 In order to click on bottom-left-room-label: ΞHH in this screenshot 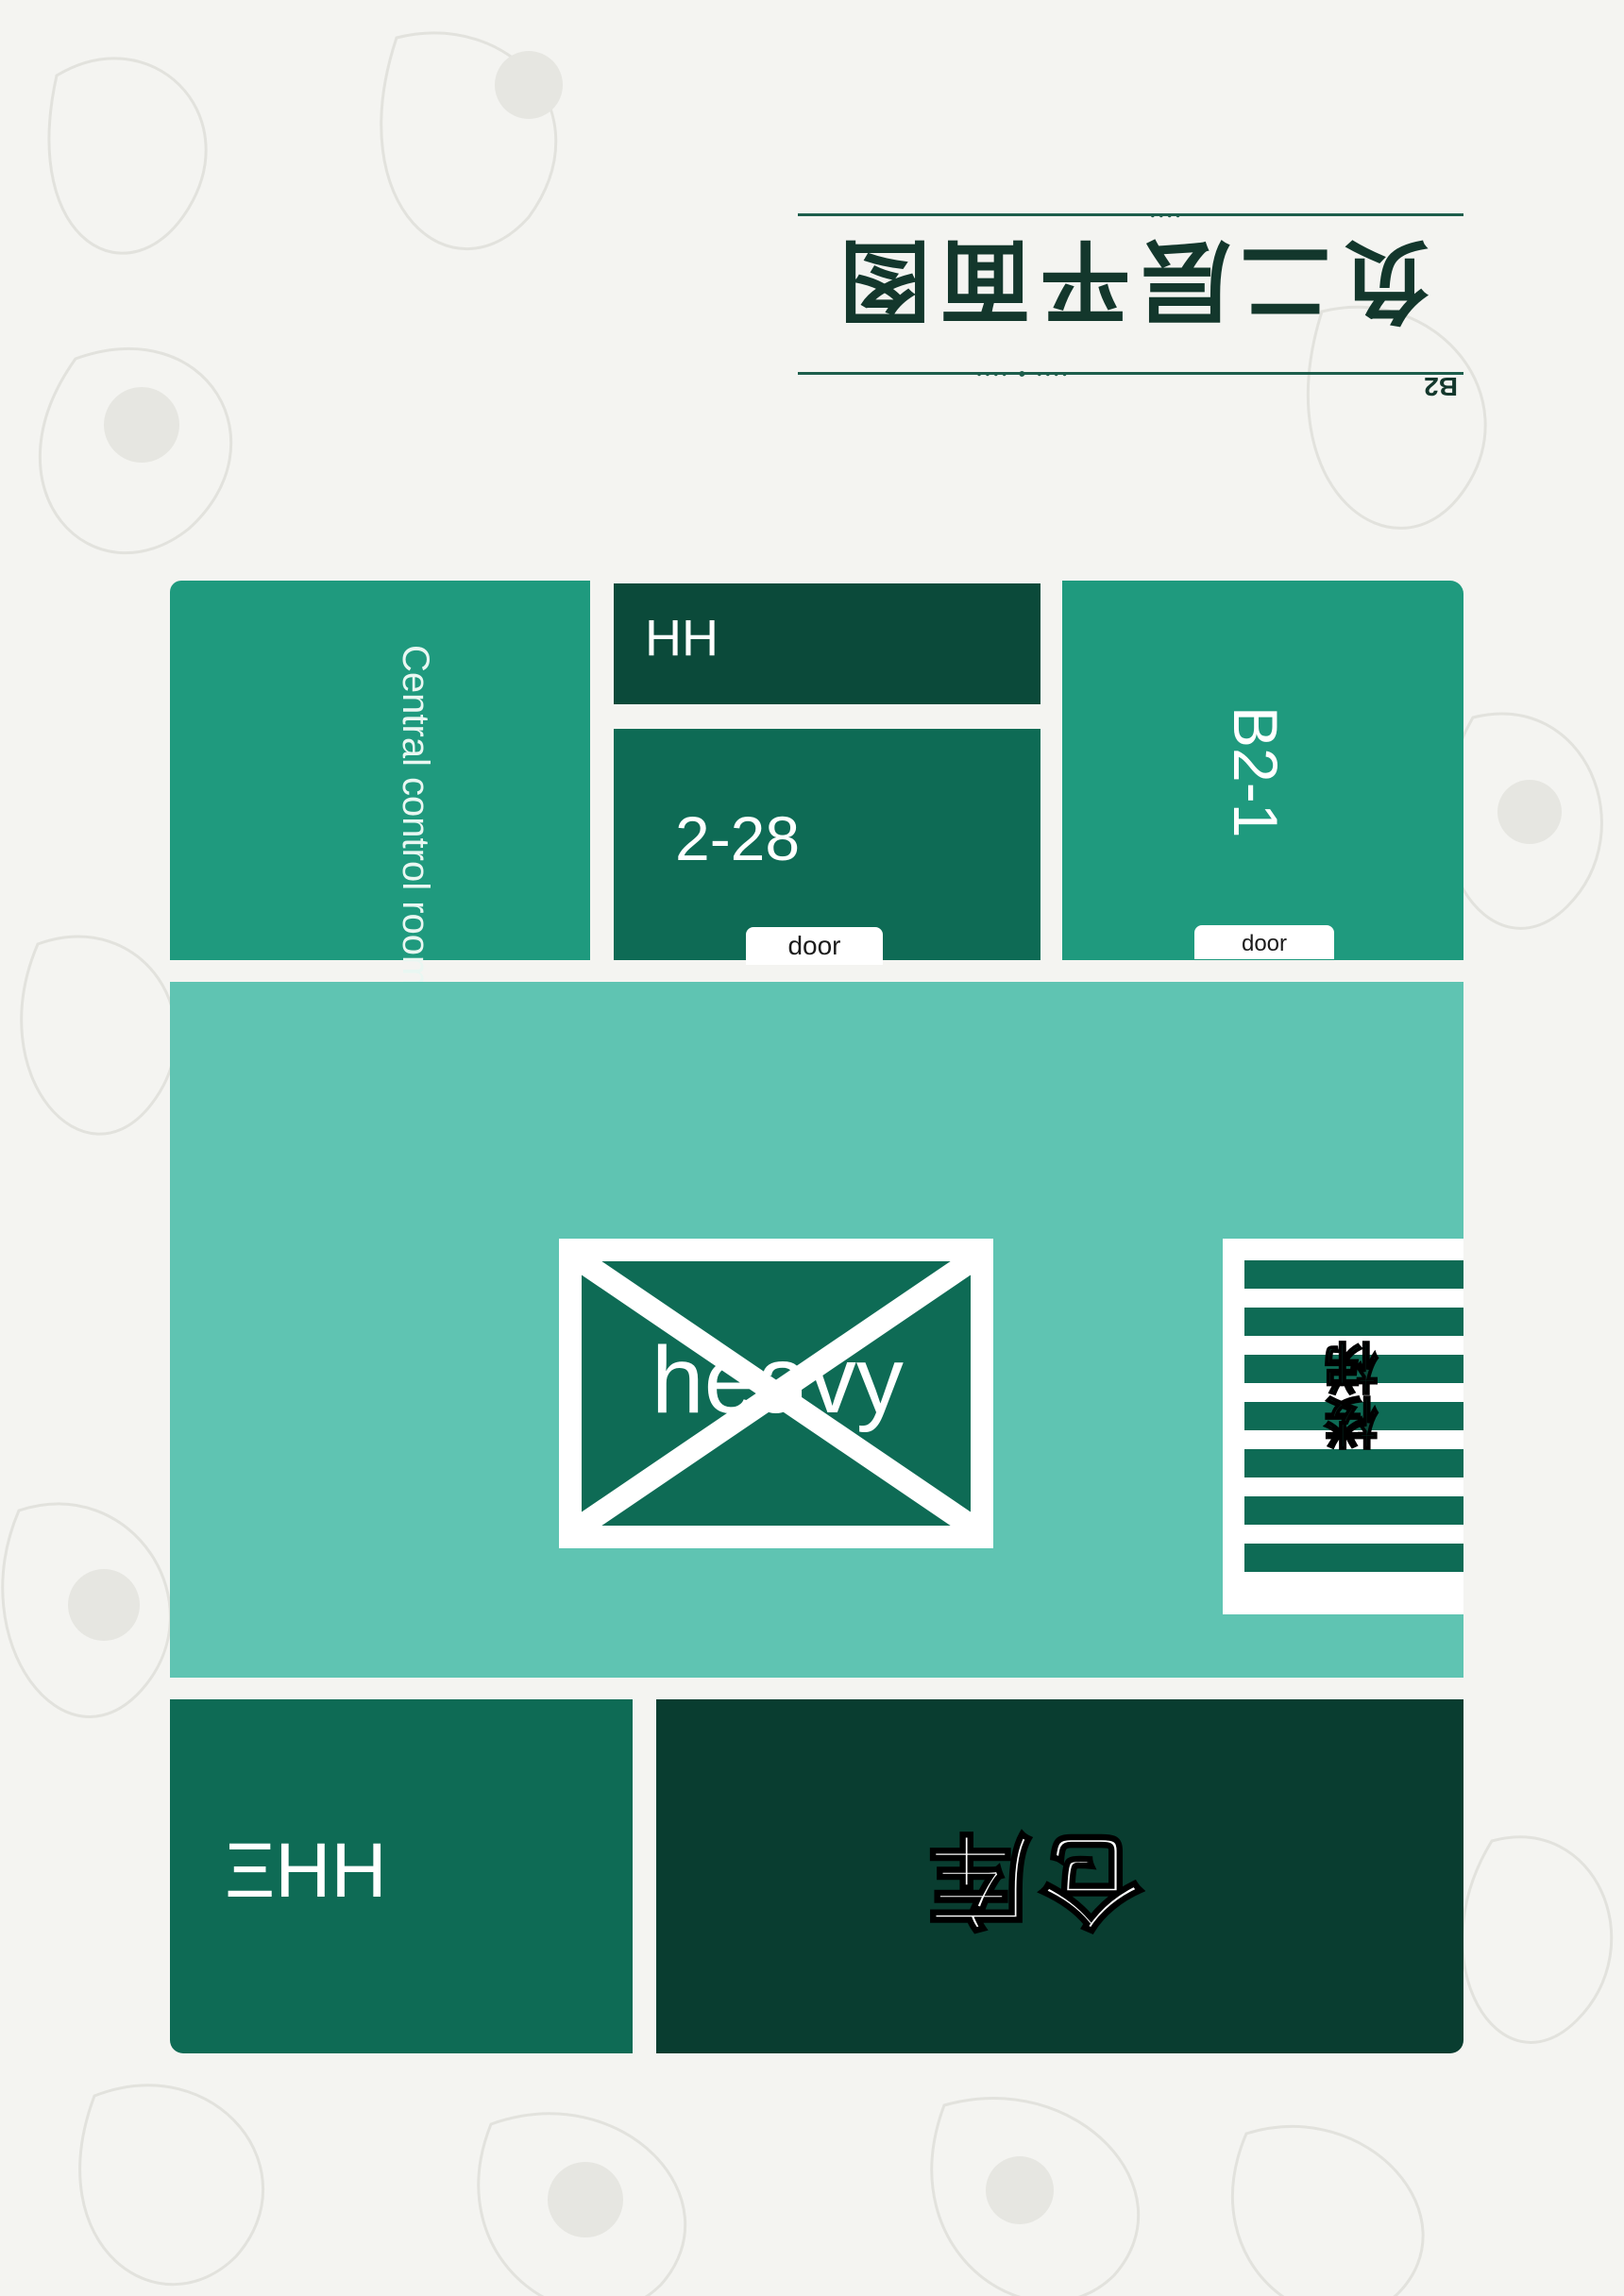, I will do `click(306, 1871)`.